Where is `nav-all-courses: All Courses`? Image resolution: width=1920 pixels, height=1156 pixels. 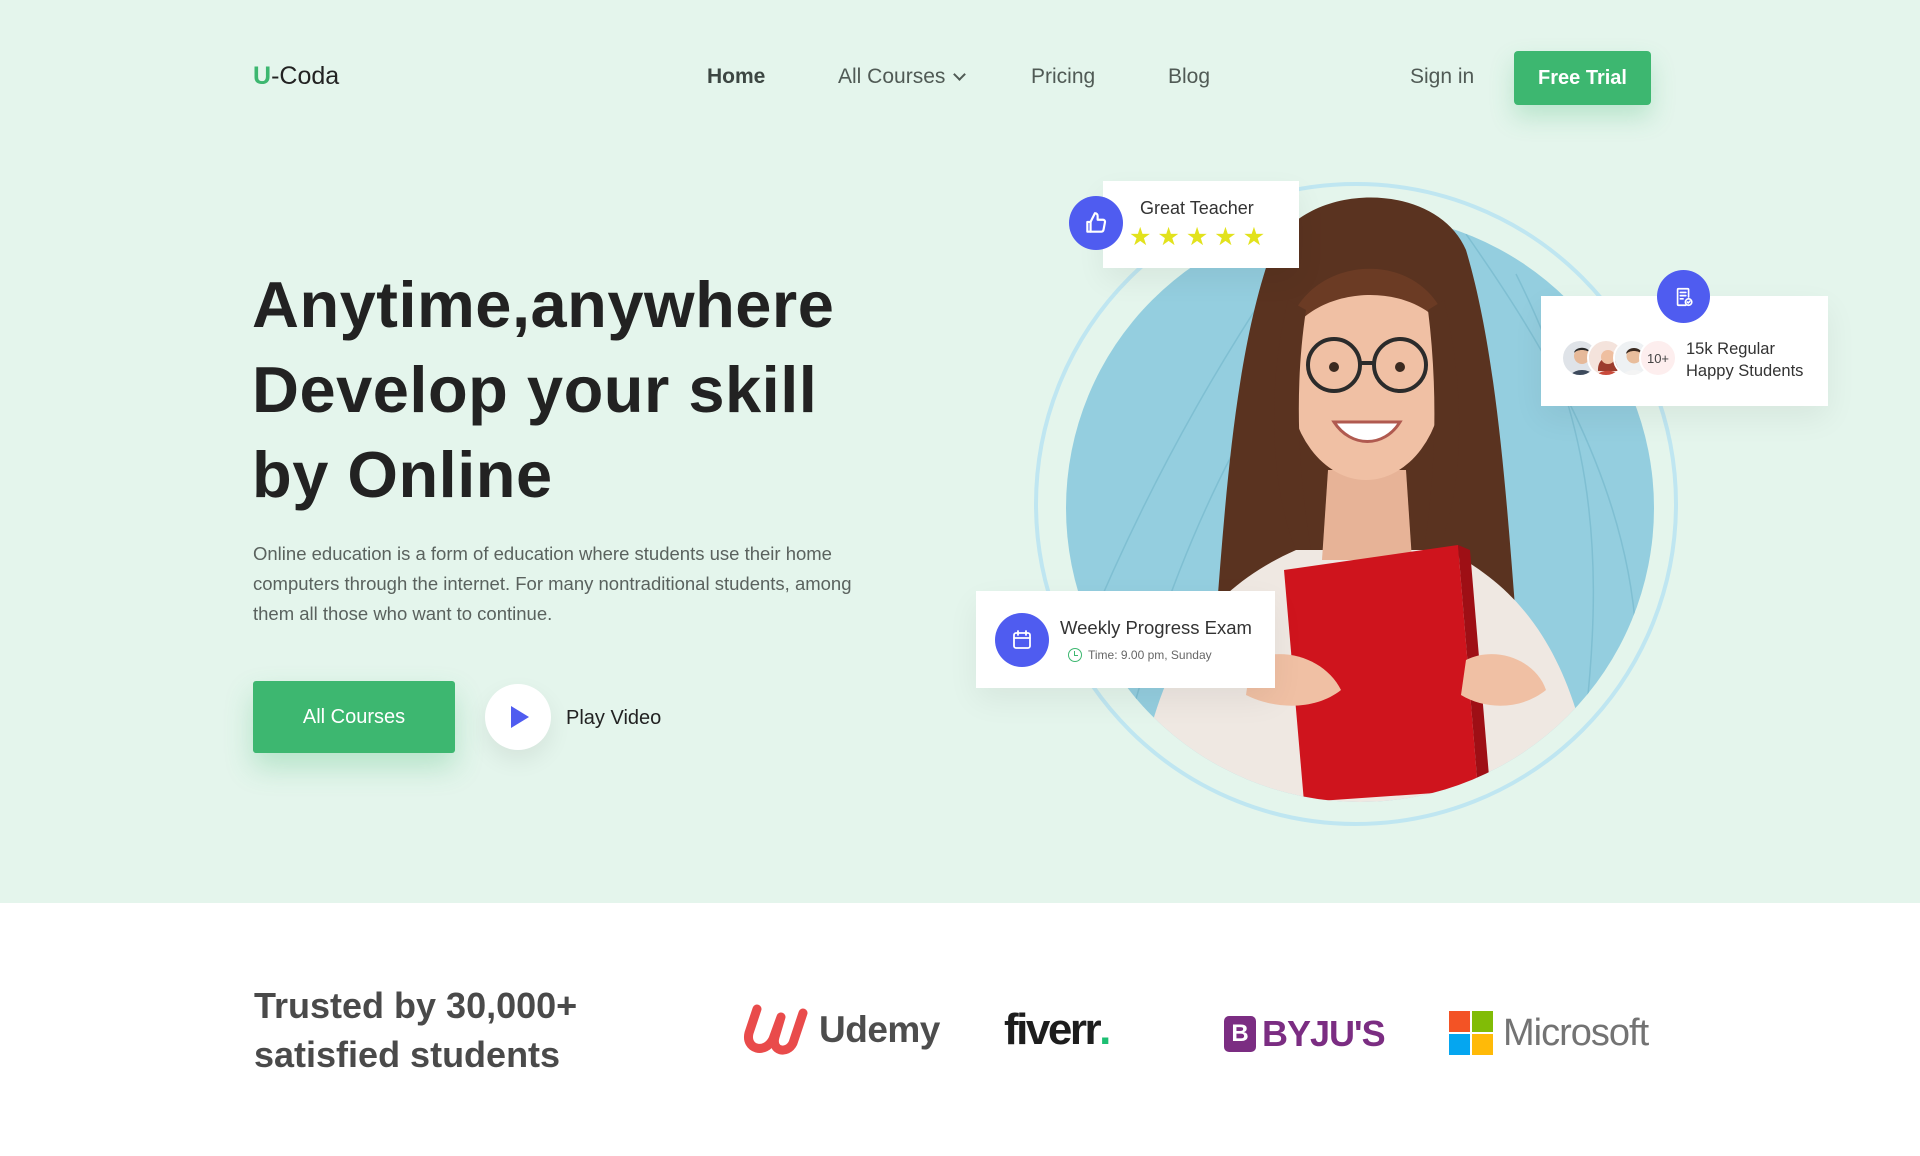
nav-all-courses: All Courses is located at coordinates (902, 77).